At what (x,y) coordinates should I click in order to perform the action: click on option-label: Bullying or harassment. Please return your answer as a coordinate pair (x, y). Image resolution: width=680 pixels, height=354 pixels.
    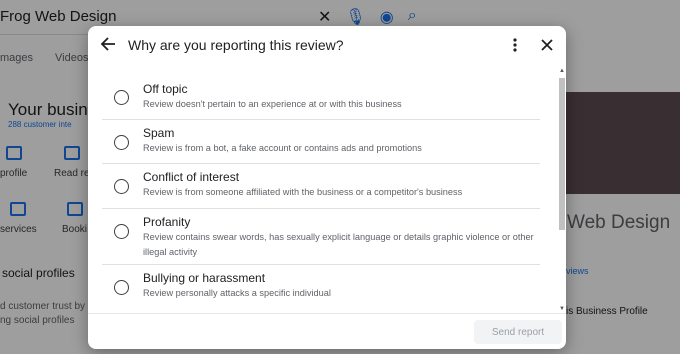
    Looking at the image, I should click on (204, 278).